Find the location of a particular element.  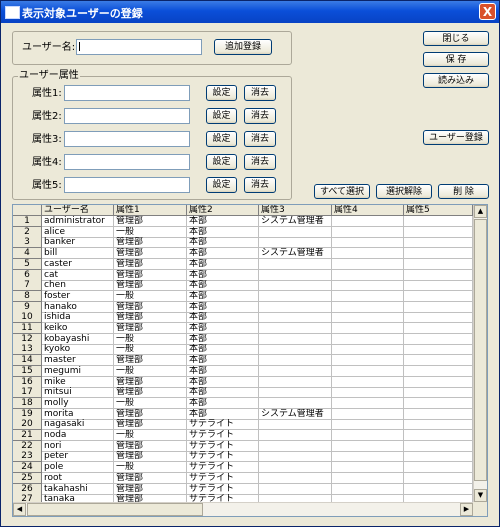

attribute-1-clear-button: 消去 is located at coordinates (260, 93).